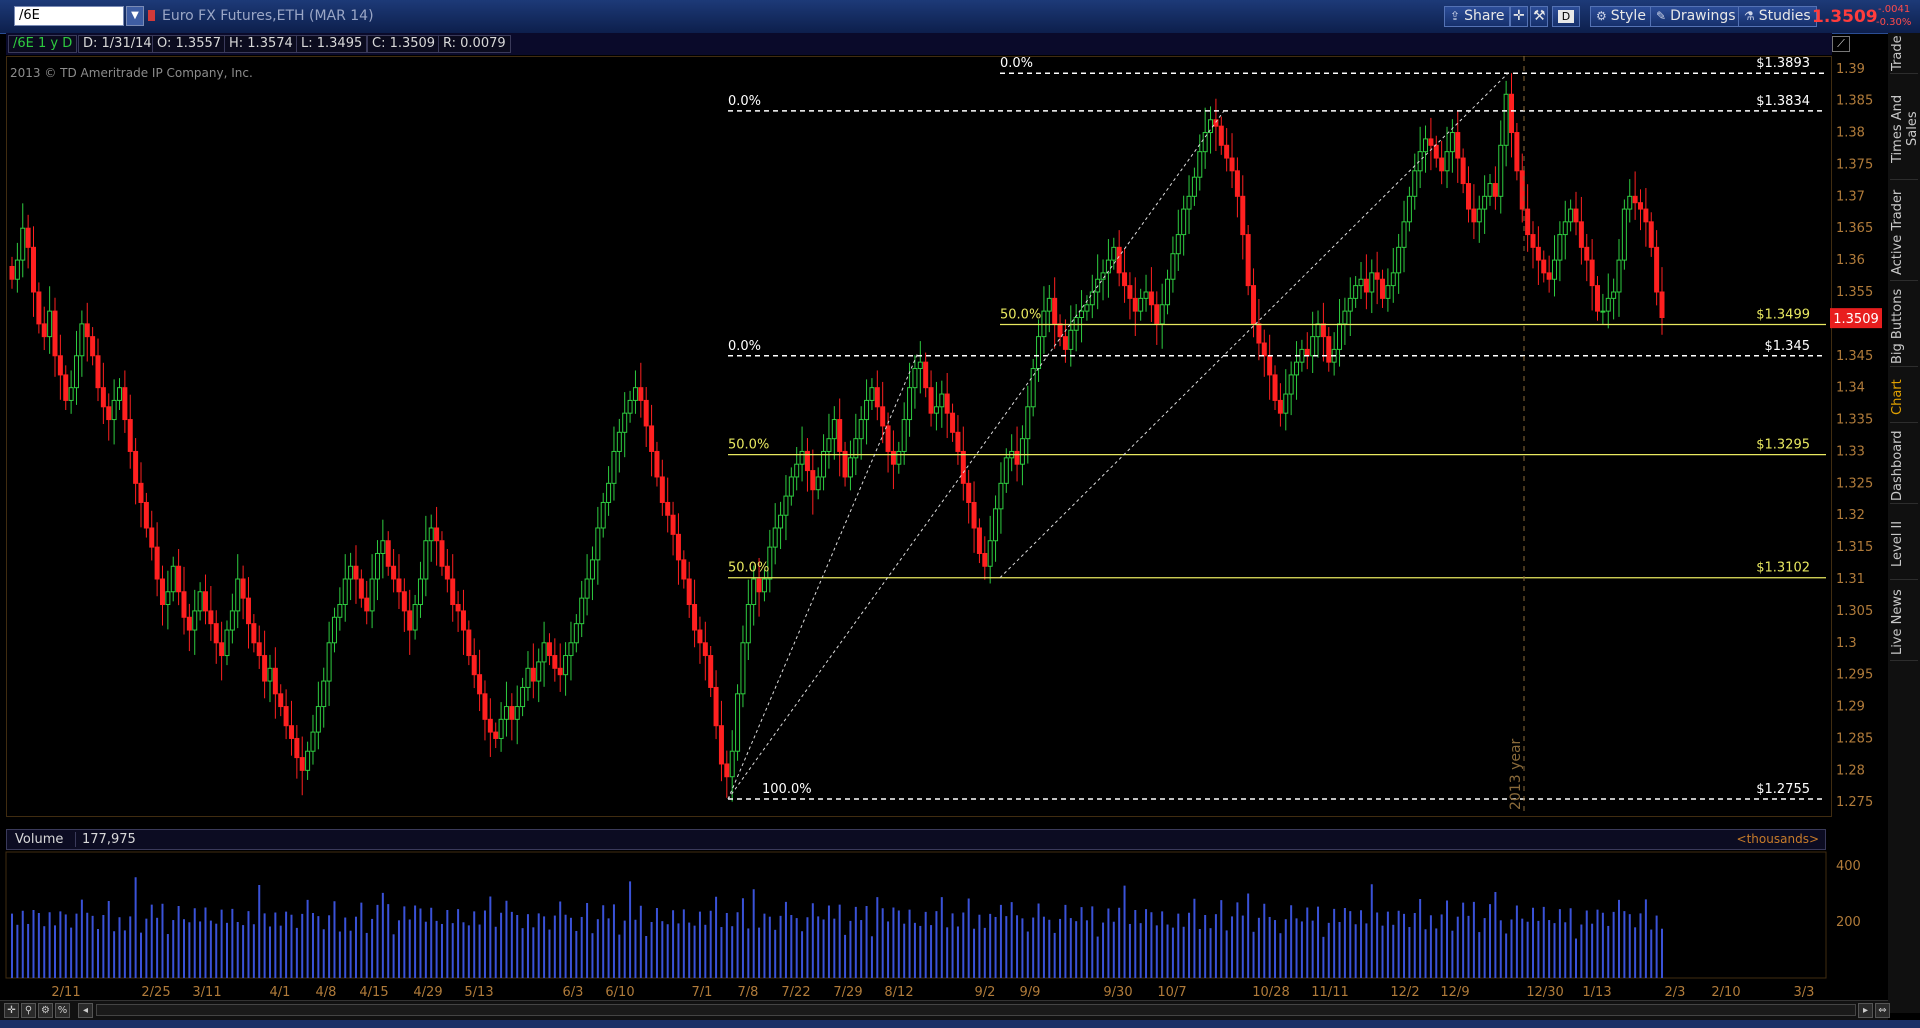 This screenshot has height=1028, width=1920. What do you see at coordinates (1516, 774) in the screenshot?
I see `year-marker-label: 2013 year` at bounding box center [1516, 774].